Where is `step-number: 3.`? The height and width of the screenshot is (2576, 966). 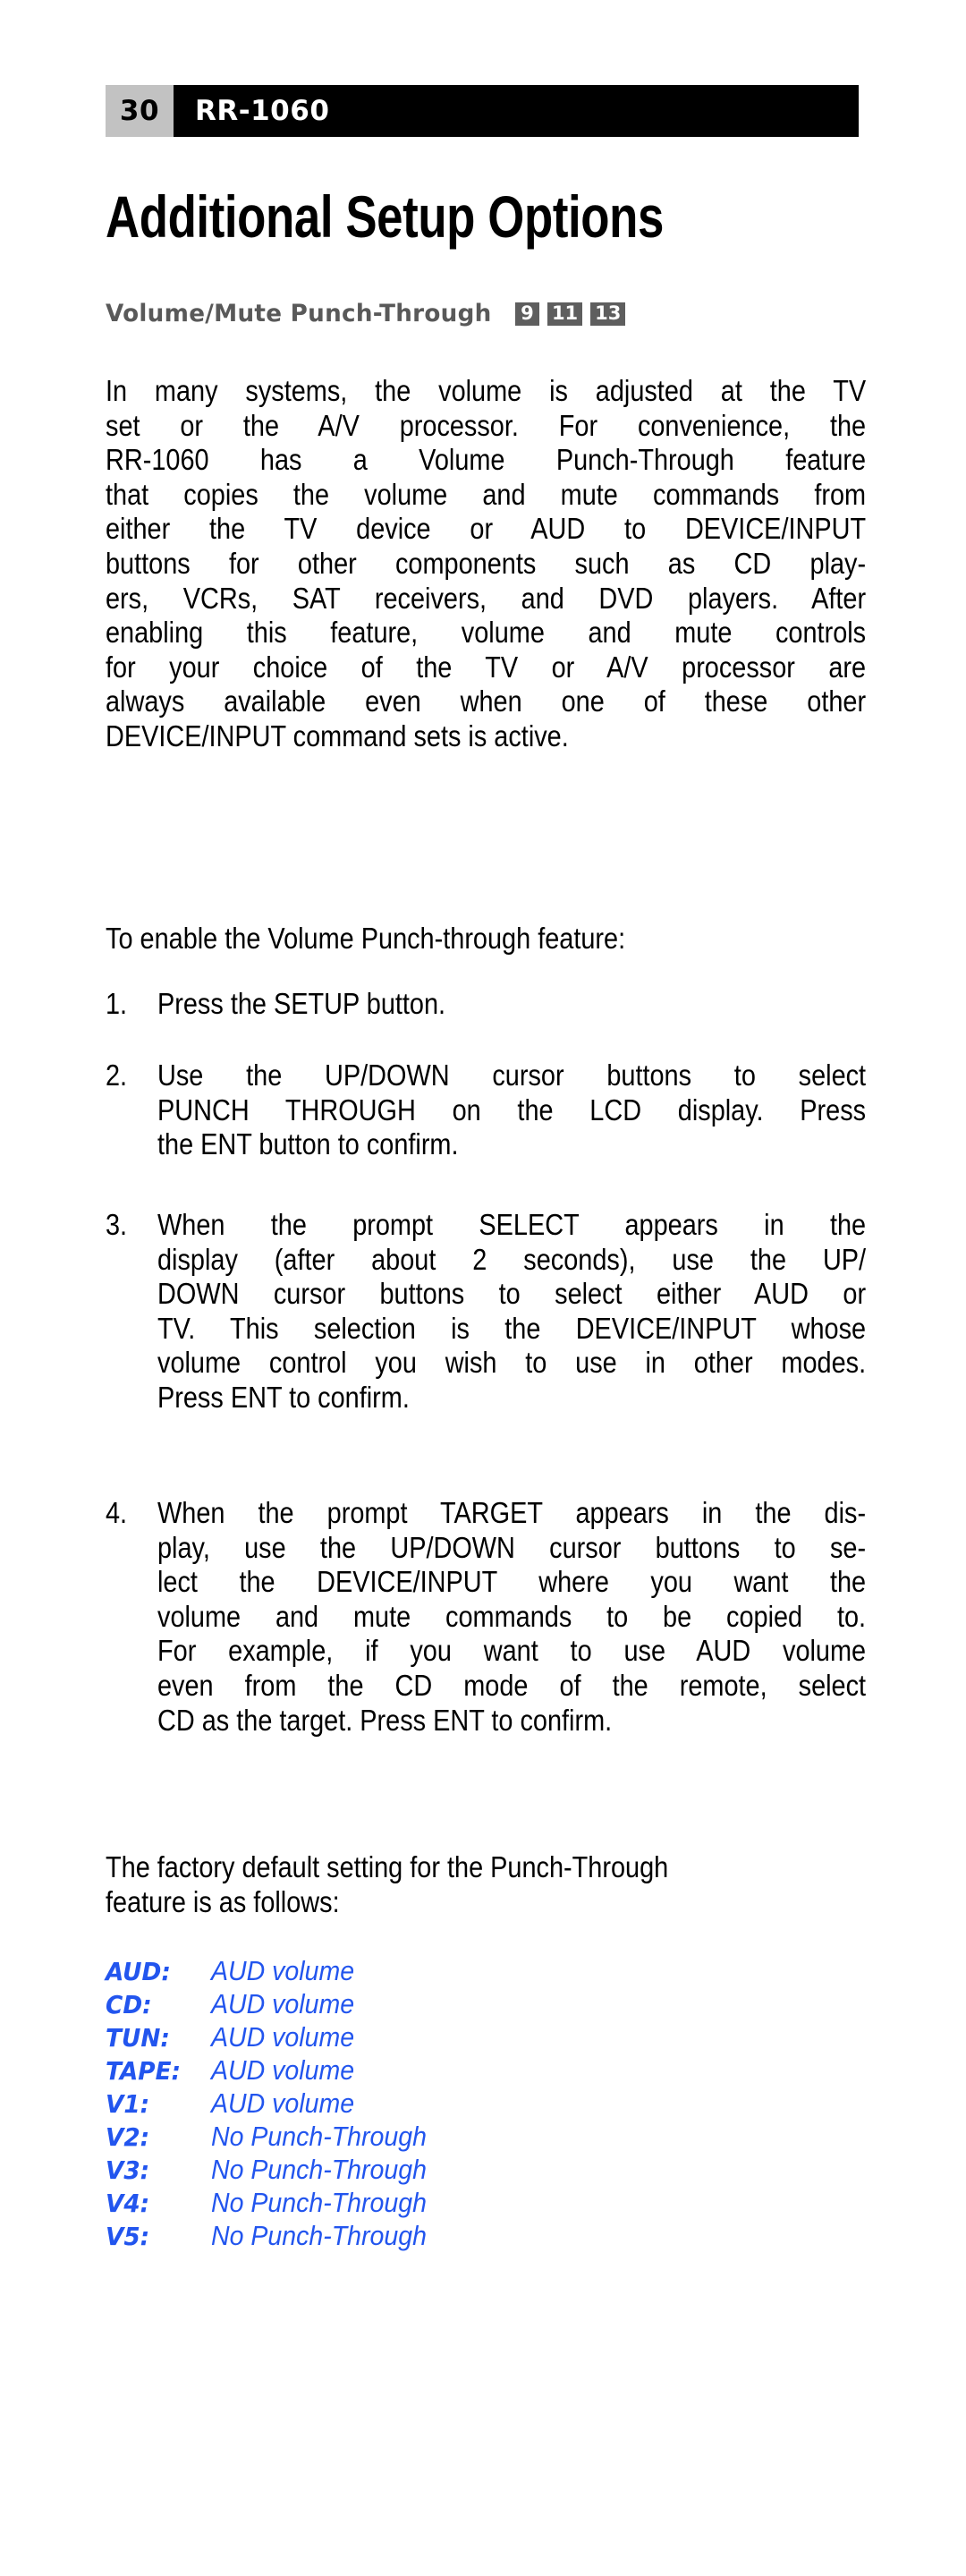 step-number: 3. is located at coordinates (117, 1224).